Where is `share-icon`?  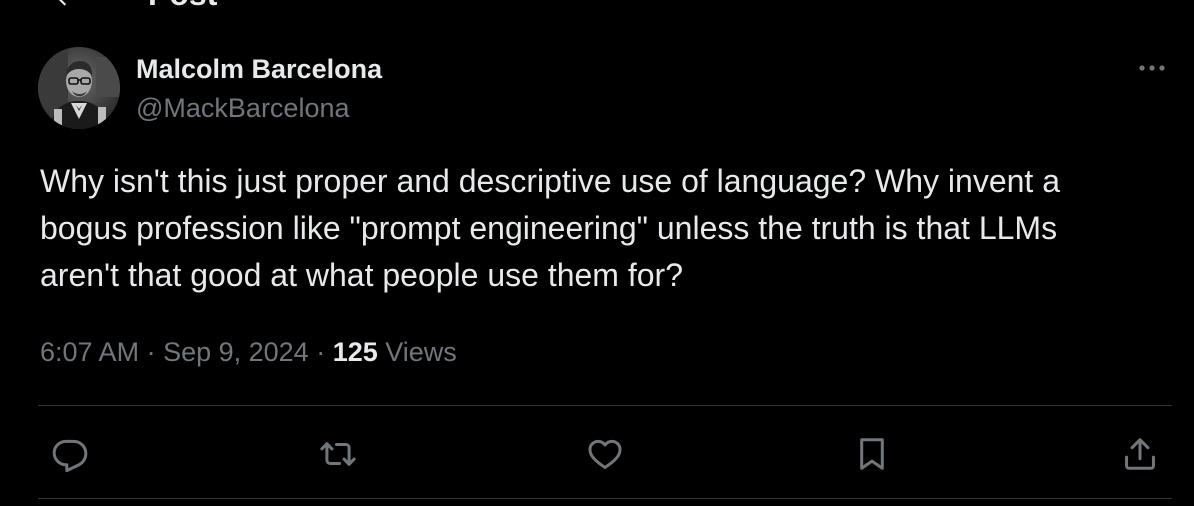
share-icon is located at coordinates (1140, 454).